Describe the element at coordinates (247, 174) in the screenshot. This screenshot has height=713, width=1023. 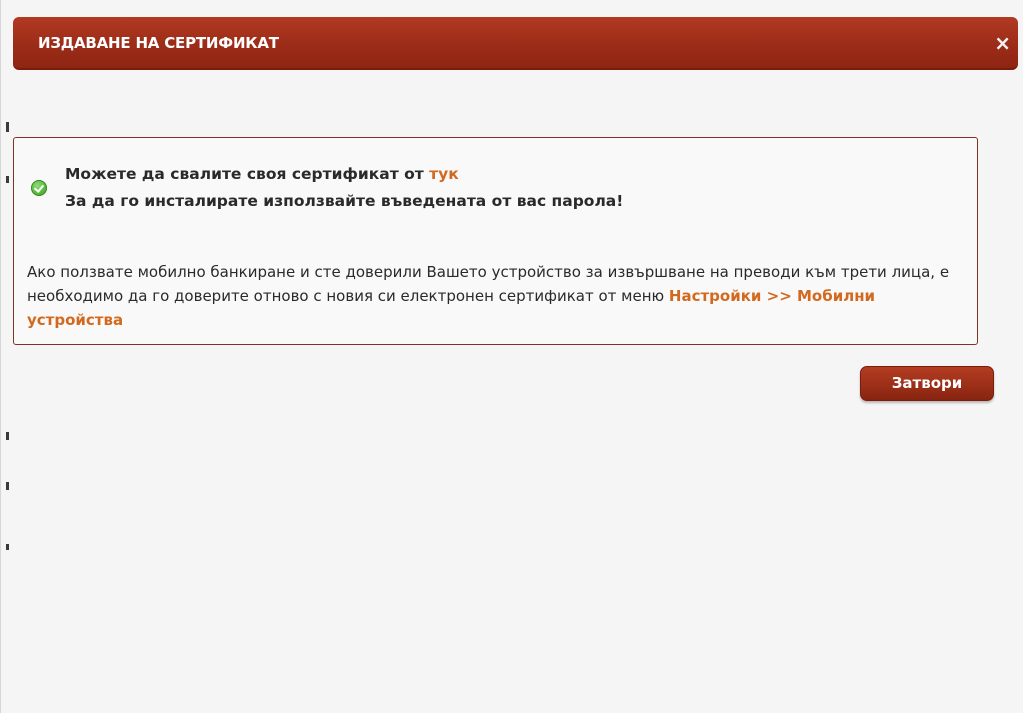
I see `download-message-text: Можете да свалите своя сертификат от` at that location.